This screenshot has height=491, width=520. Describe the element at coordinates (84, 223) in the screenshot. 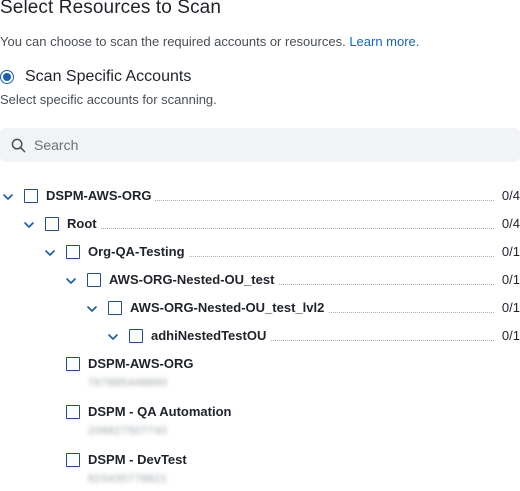

I see `tree-row-label: Root` at that location.